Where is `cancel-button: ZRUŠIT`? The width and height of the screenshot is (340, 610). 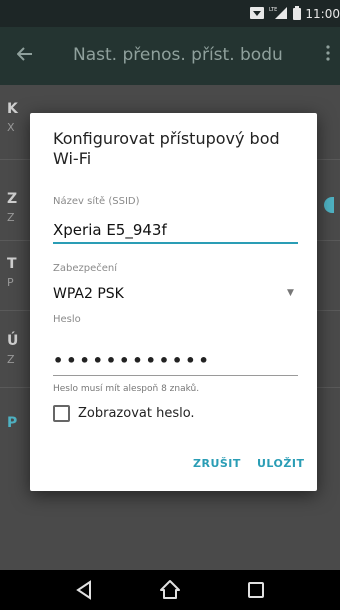
cancel-button: ZRUŠIT is located at coordinates (217, 463).